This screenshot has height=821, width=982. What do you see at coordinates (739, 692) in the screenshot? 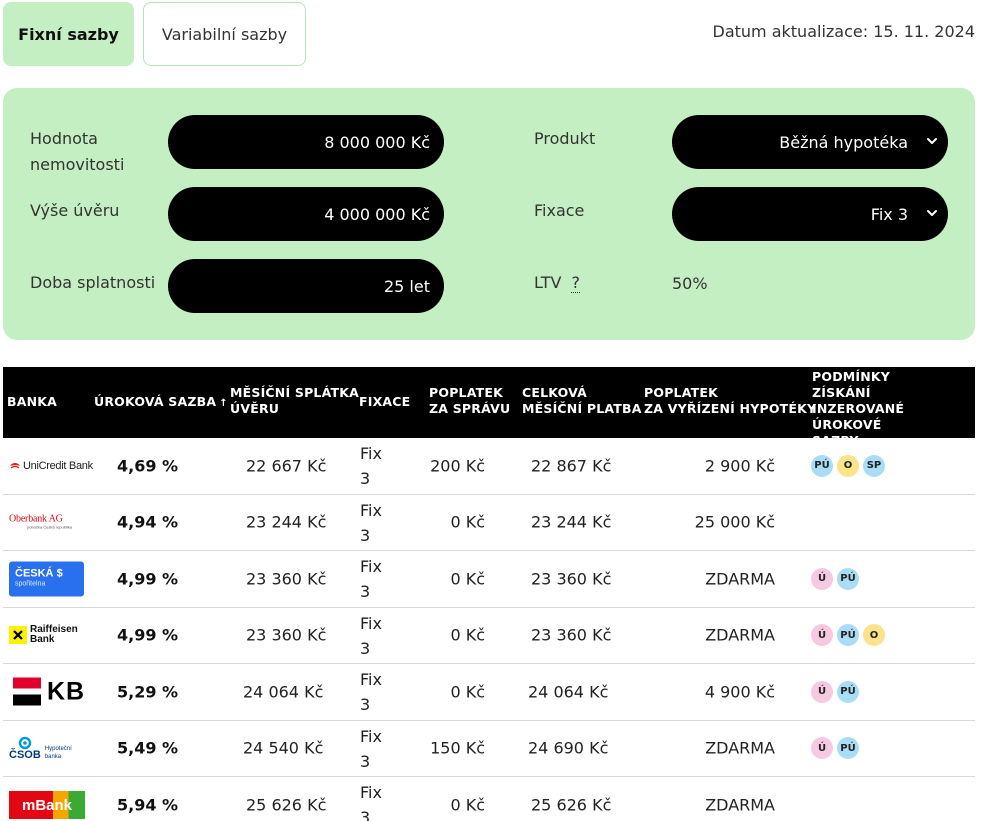
I see `handling-value: 4 900 Kč` at bounding box center [739, 692].